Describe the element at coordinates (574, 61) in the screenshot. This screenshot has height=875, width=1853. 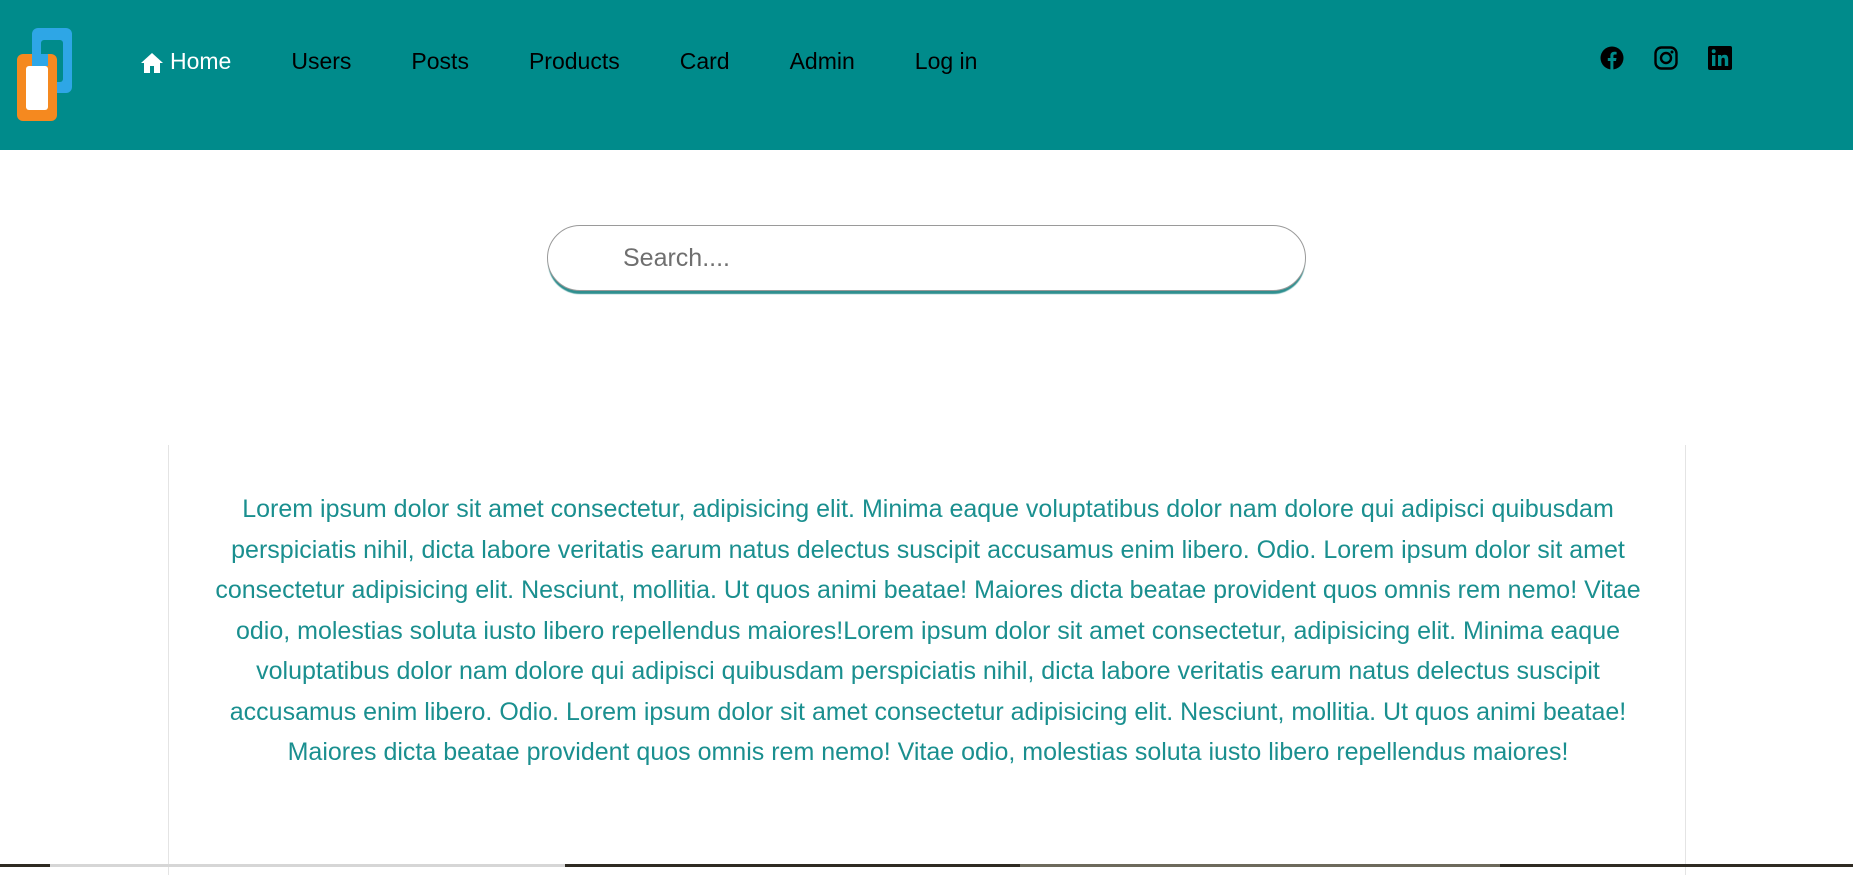
I see `nav-products: Products` at that location.